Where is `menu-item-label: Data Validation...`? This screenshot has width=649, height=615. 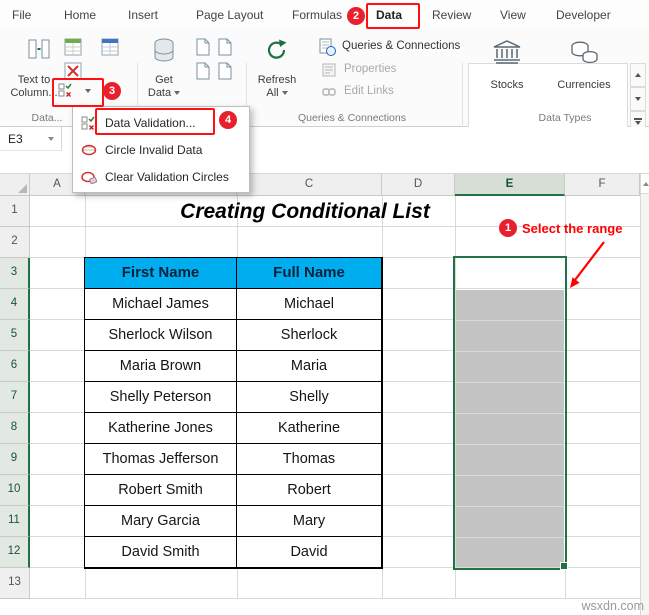 menu-item-label: Data Validation... is located at coordinates (150, 122).